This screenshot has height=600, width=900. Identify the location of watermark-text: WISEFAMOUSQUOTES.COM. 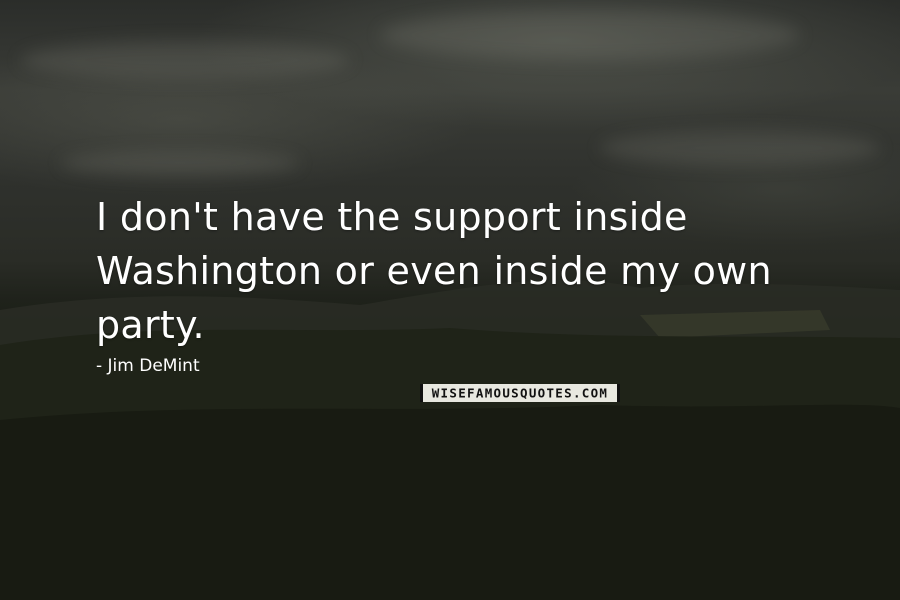
(520, 393).